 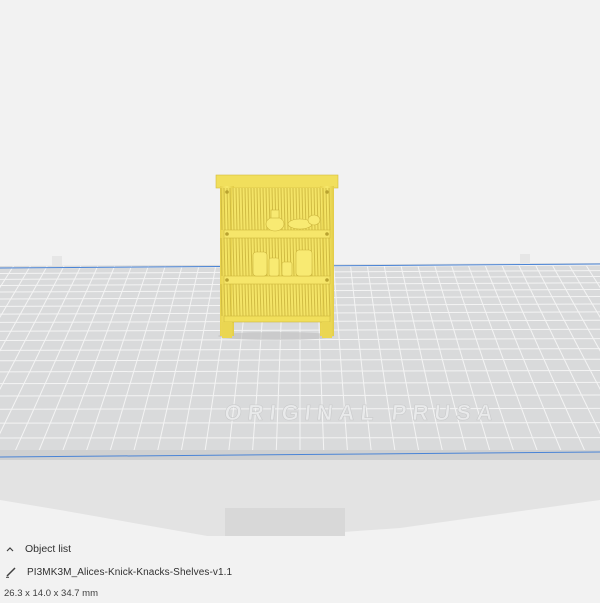 I want to click on chevron-up-icon, so click(x=10, y=549).